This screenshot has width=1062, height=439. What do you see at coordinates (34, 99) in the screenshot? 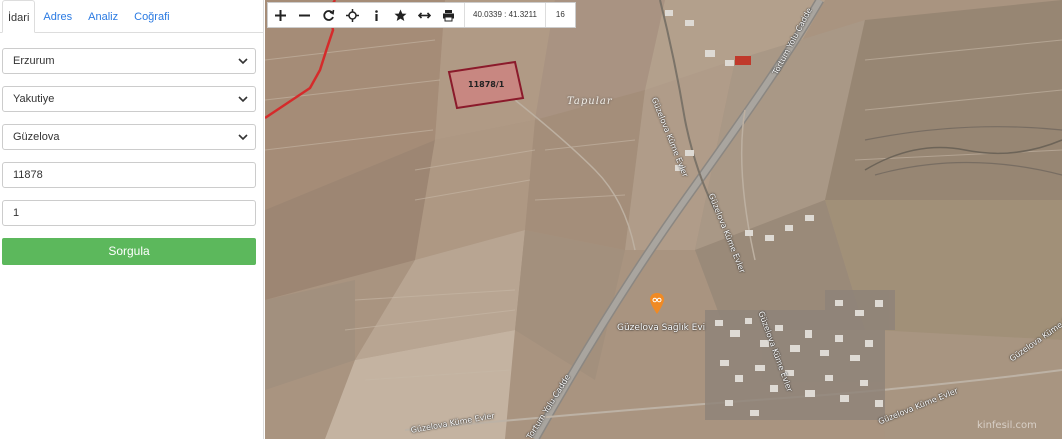
I see `district-value: Yakutiye` at bounding box center [34, 99].